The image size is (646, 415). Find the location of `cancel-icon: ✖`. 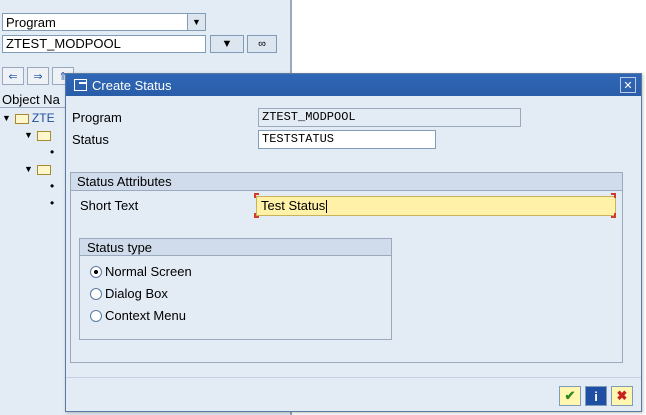

cancel-icon: ✖ is located at coordinates (622, 395).